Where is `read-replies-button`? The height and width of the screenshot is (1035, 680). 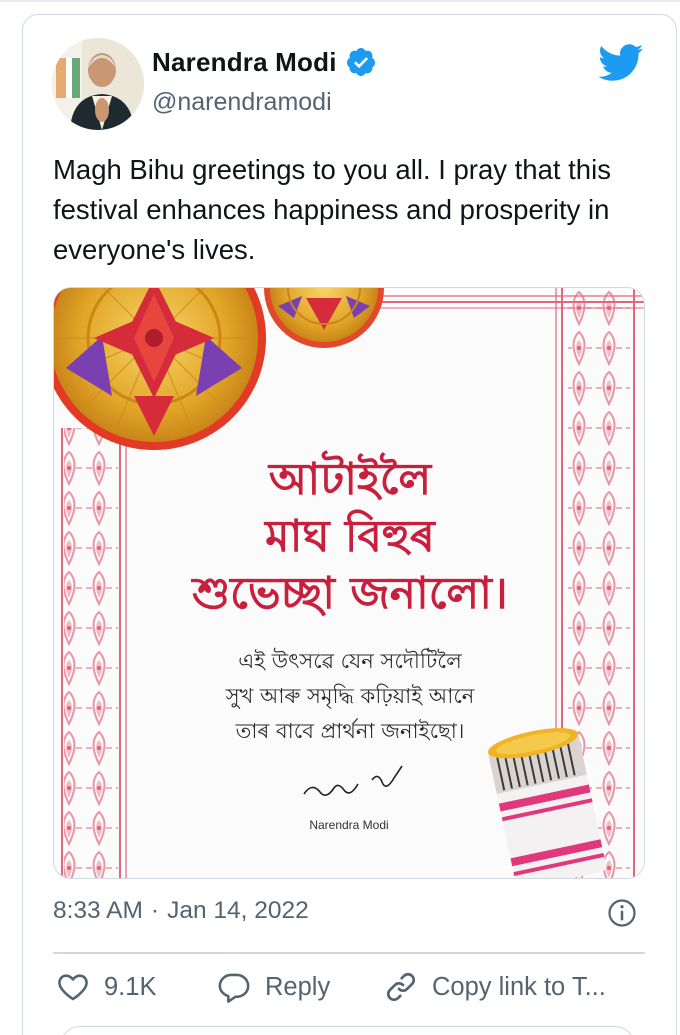
read-replies-button is located at coordinates (347, 1030).